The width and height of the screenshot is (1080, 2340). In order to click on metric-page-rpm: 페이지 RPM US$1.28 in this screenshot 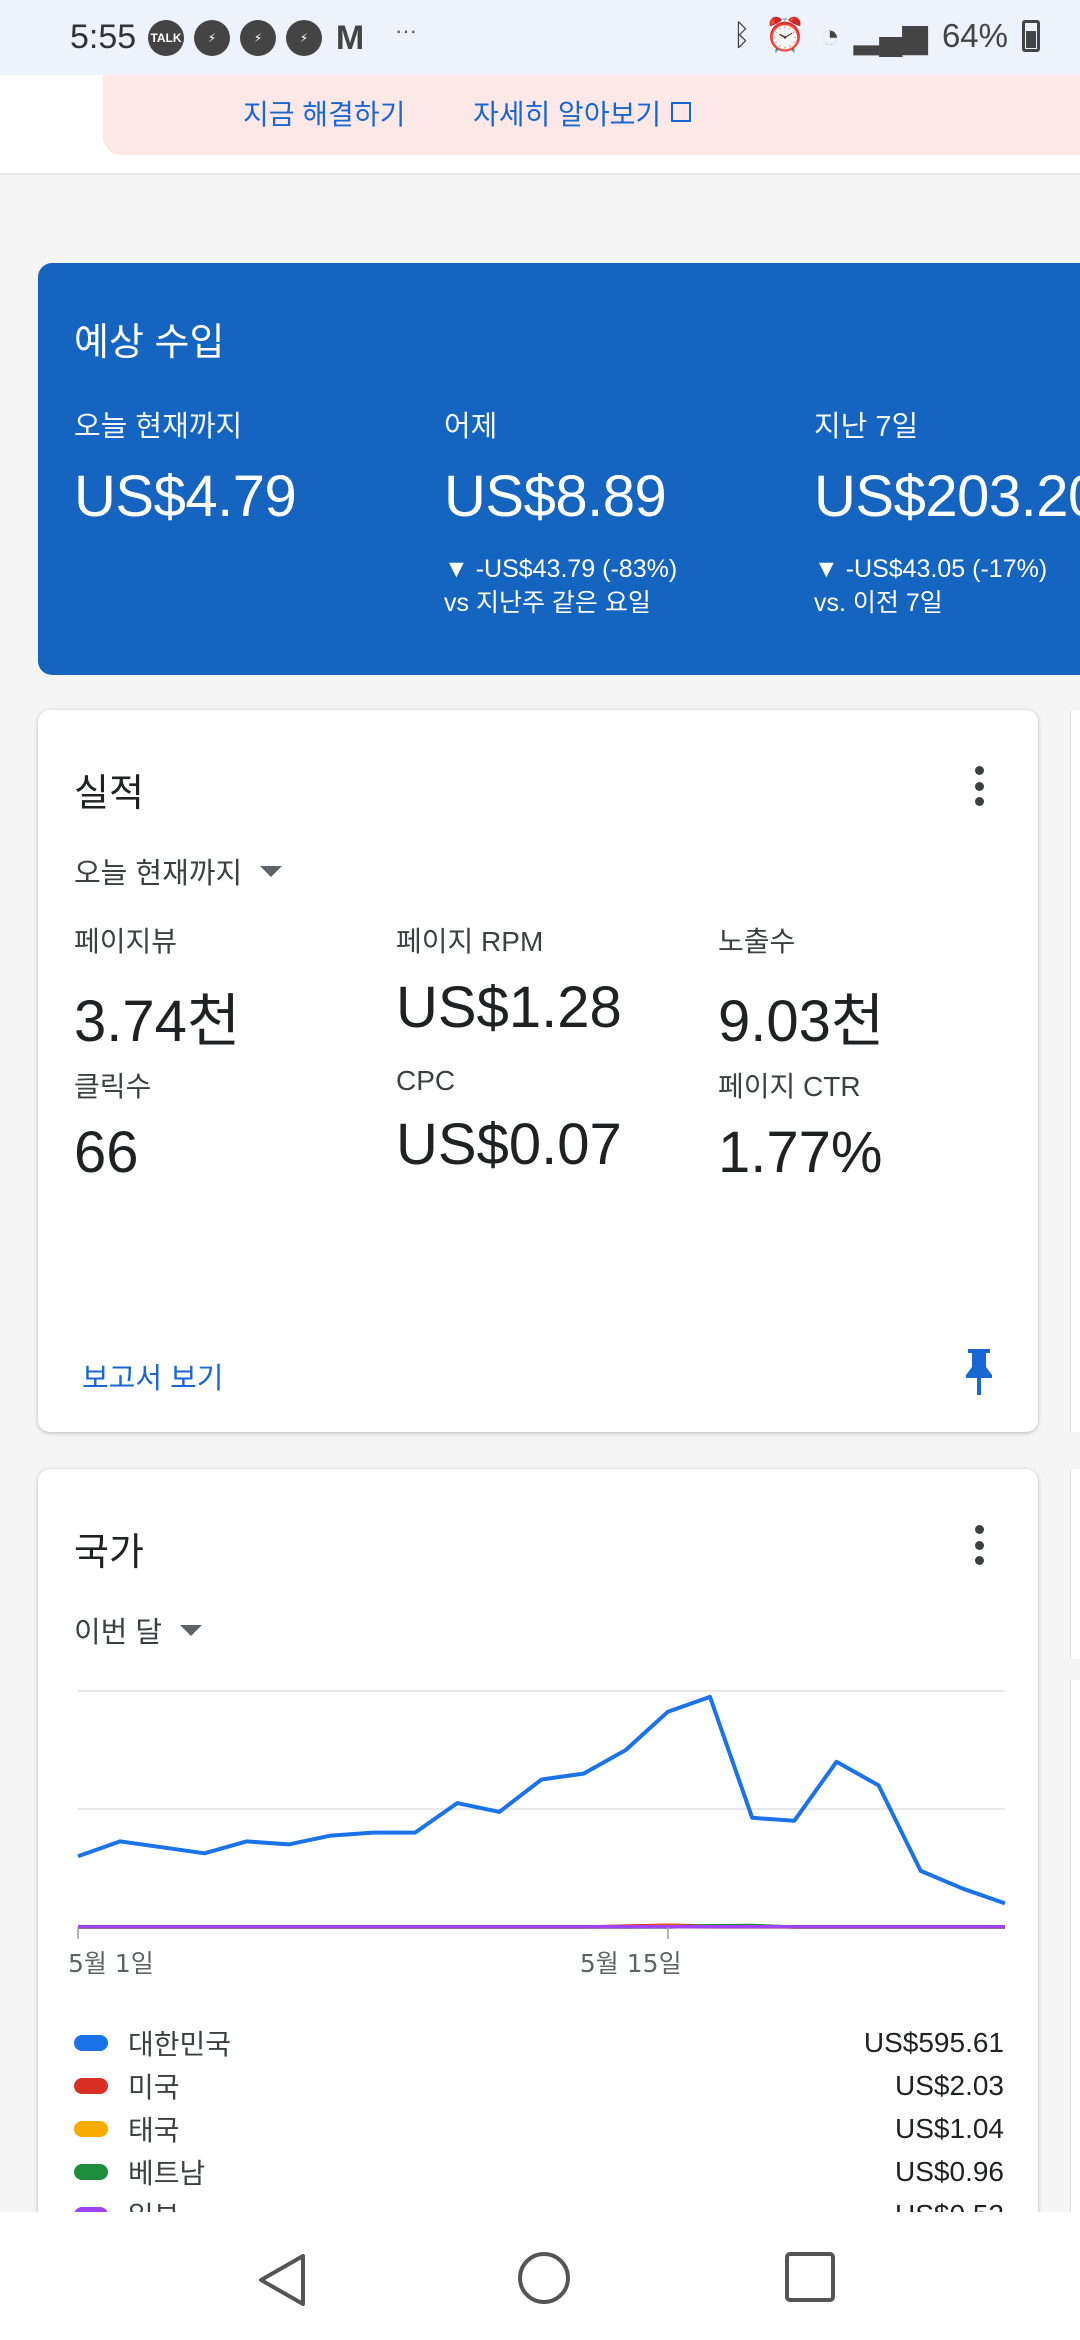, I will do `click(509, 980)`.